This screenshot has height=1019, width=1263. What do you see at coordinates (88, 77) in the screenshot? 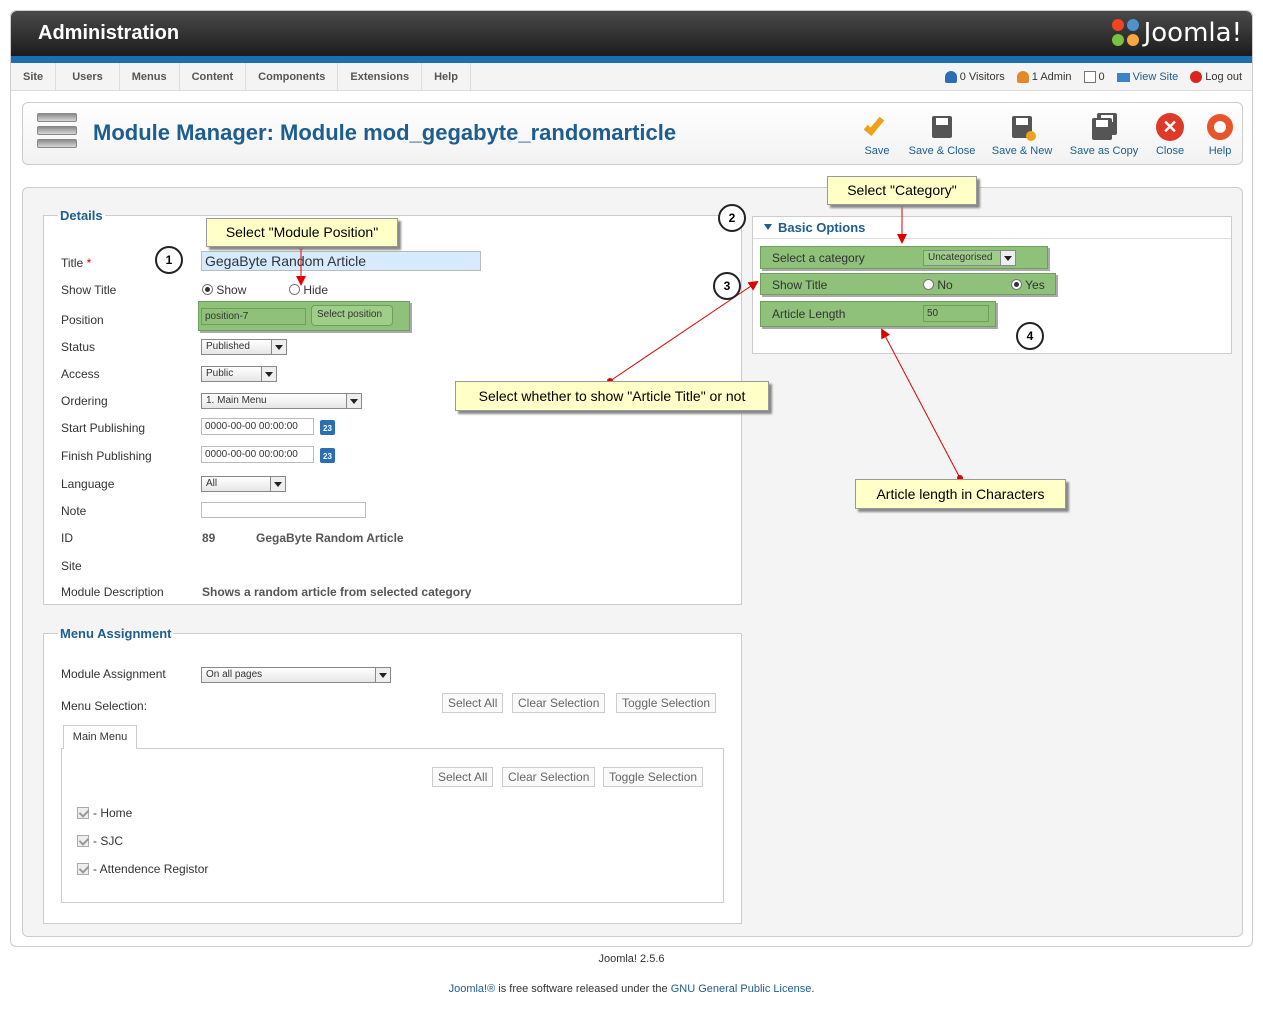
I see `menu-users: Users` at bounding box center [88, 77].